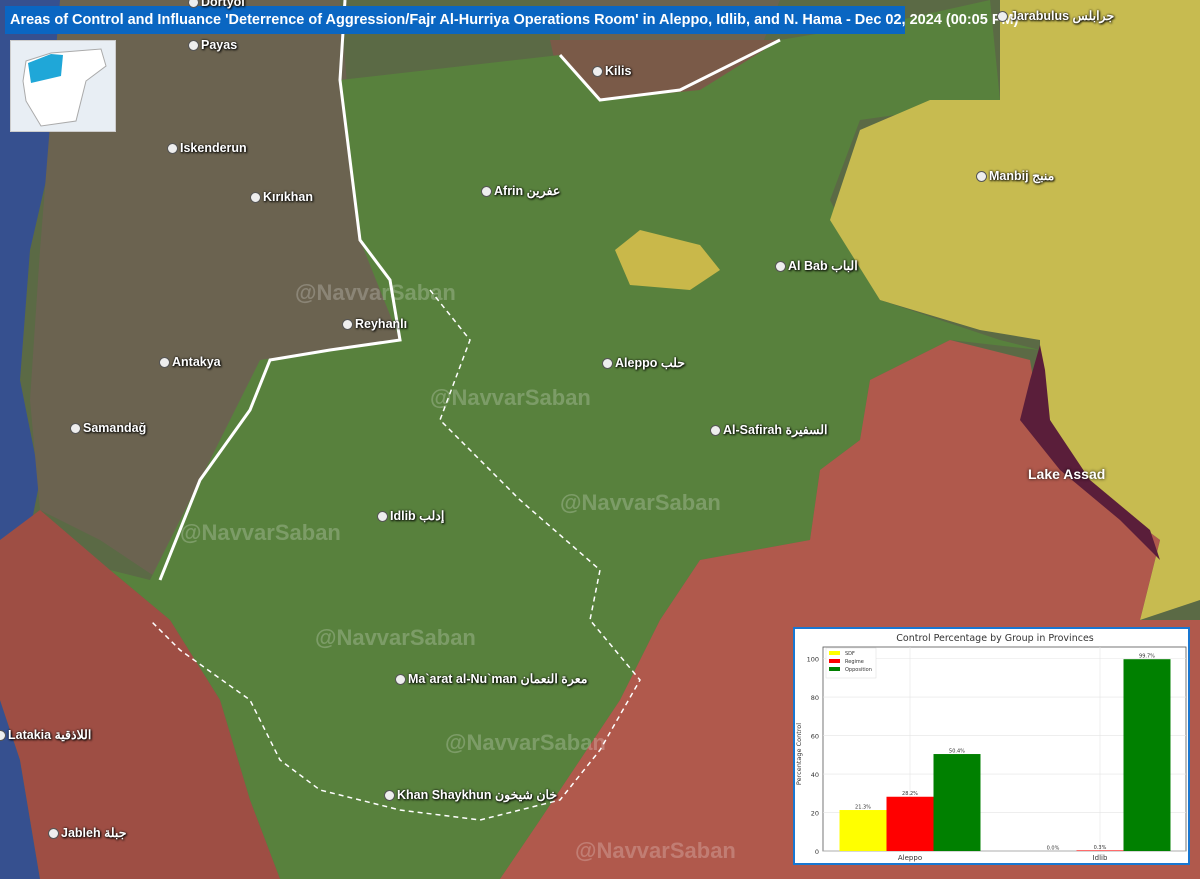  Describe the element at coordinates (910, 858) in the screenshot. I see `x-tick-label: Aleppo` at that location.